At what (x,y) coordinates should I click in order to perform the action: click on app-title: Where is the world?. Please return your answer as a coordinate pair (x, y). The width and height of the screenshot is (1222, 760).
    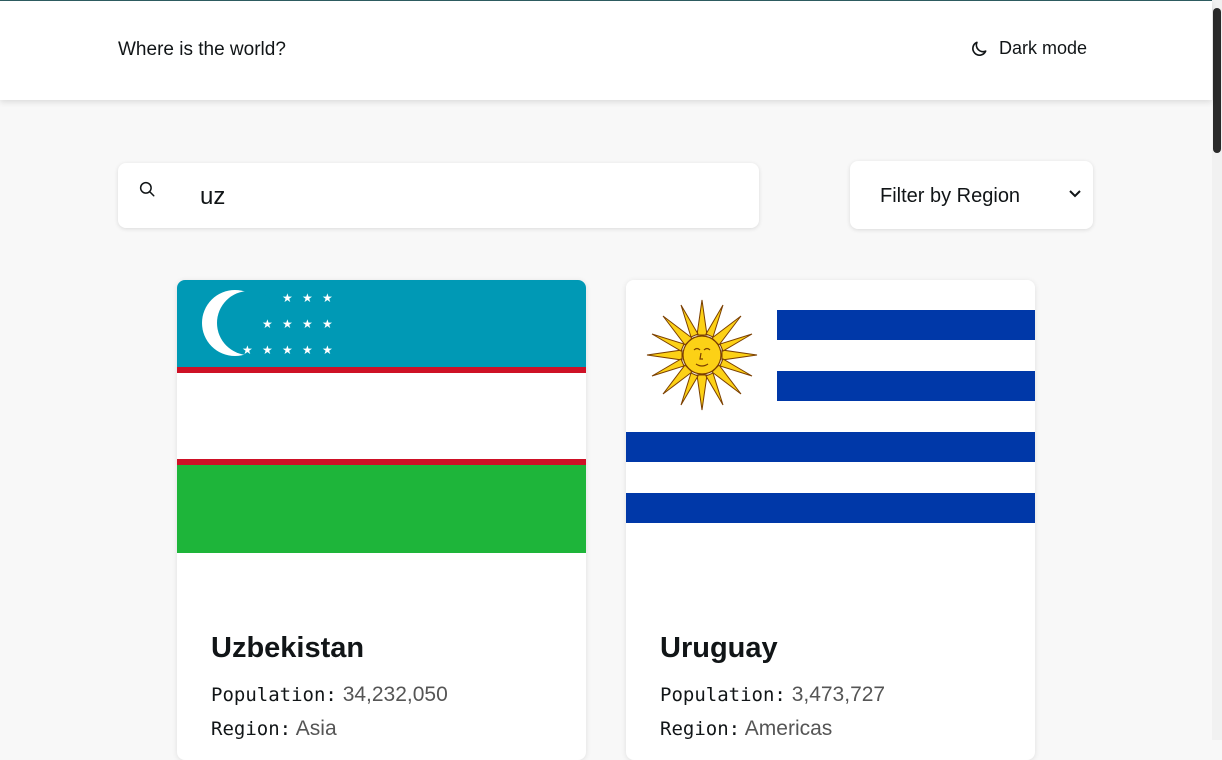
    Looking at the image, I should click on (202, 49).